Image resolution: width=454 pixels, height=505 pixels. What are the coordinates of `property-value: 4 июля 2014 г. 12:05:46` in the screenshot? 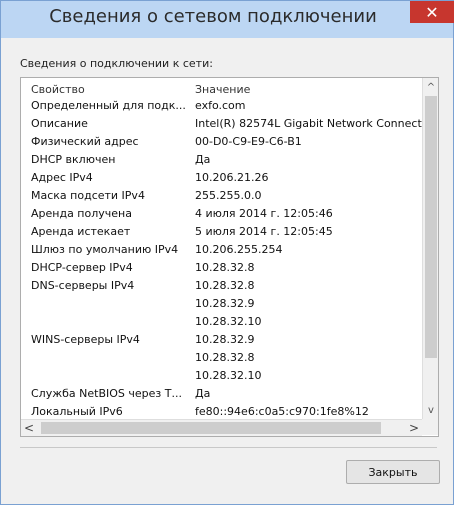 It's located at (264, 213).